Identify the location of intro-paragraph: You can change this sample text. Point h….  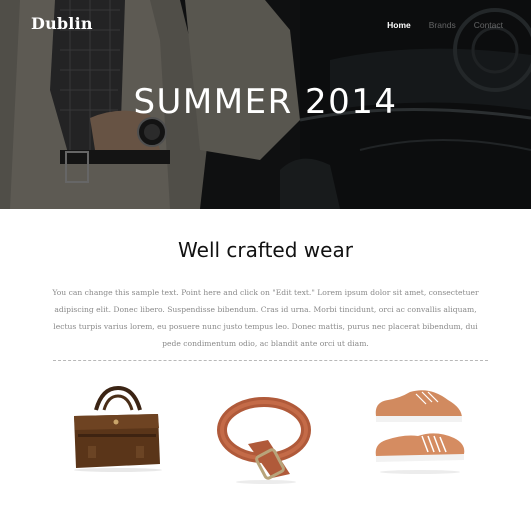
(265, 318).